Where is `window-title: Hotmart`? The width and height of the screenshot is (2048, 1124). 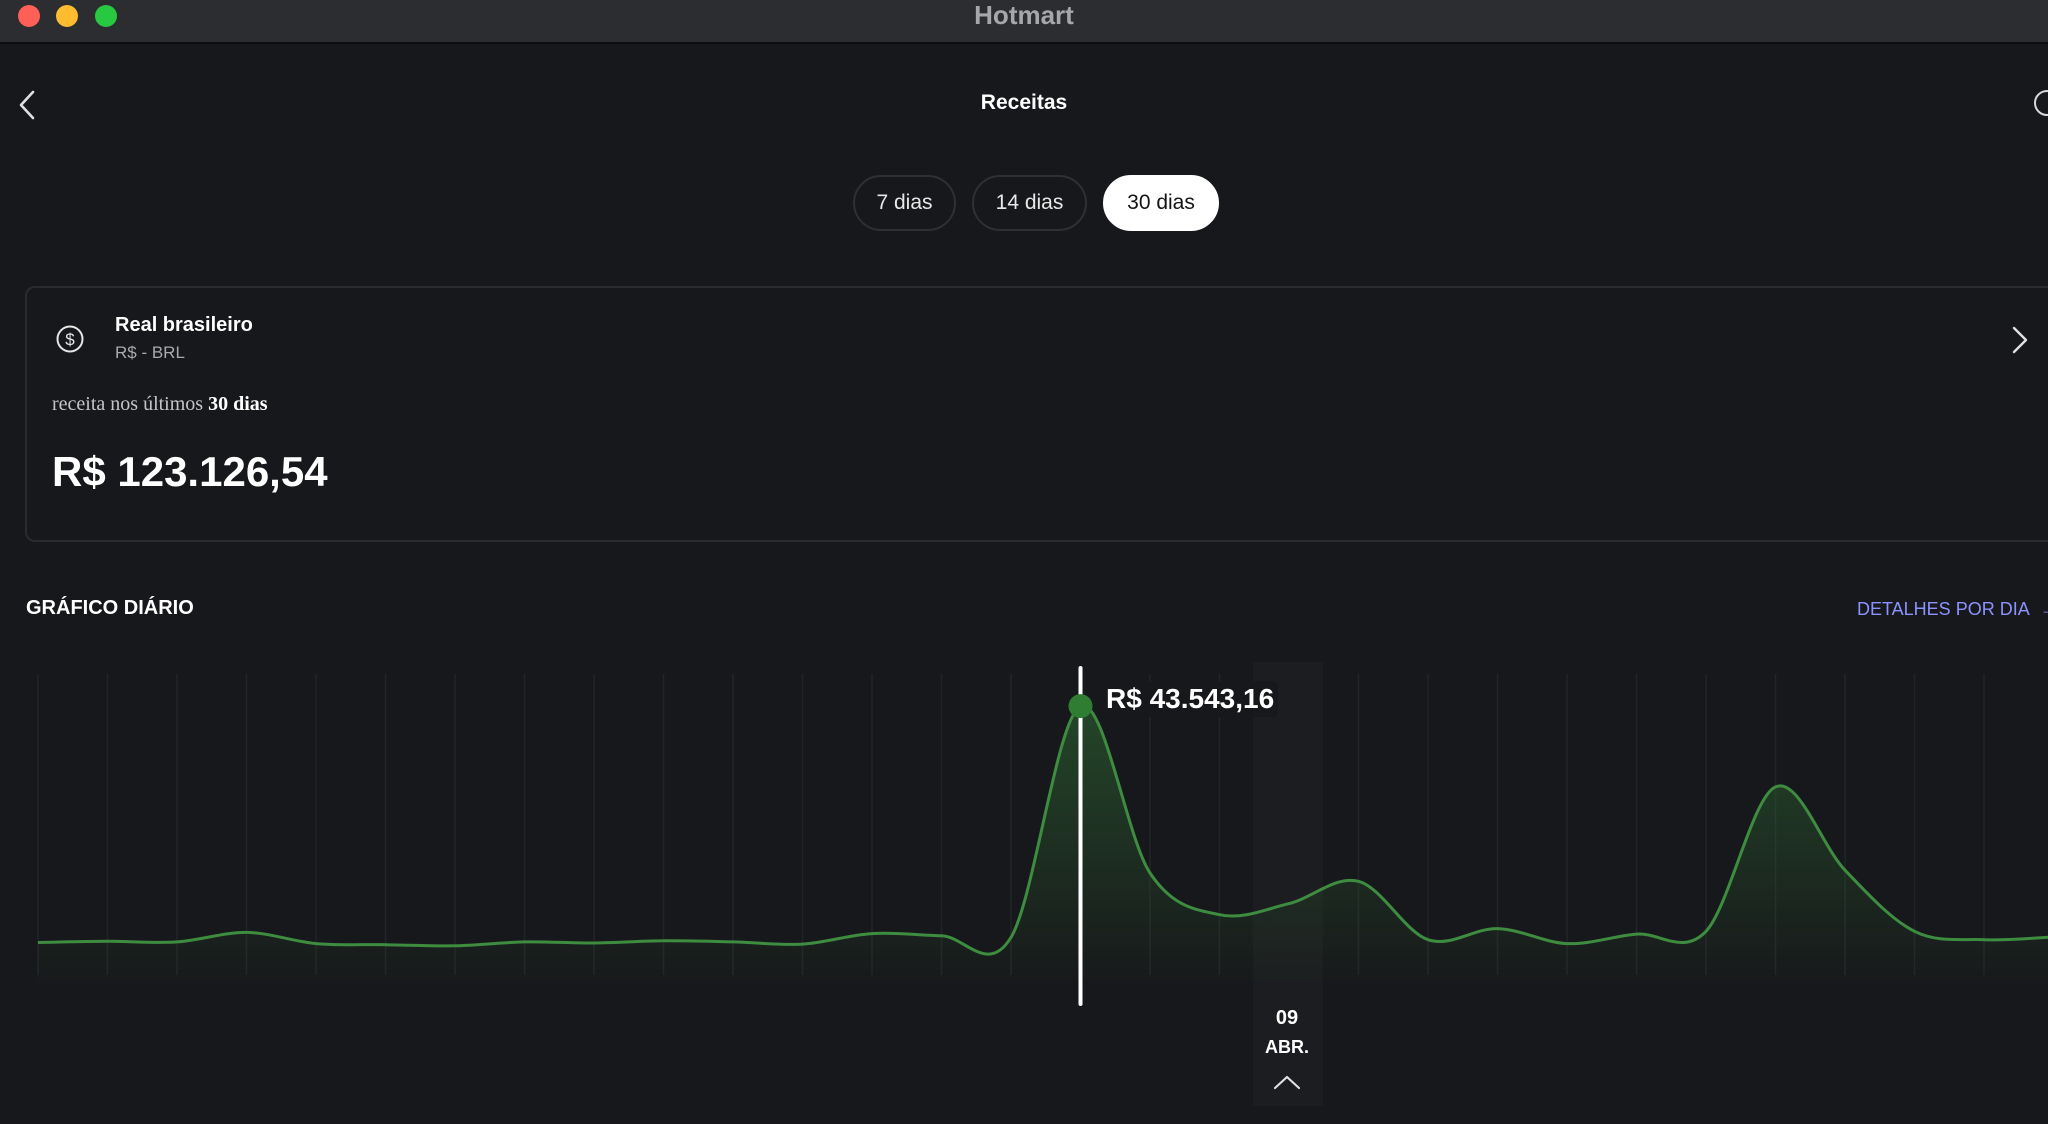 window-title: Hotmart is located at coordinates (1024, 15).